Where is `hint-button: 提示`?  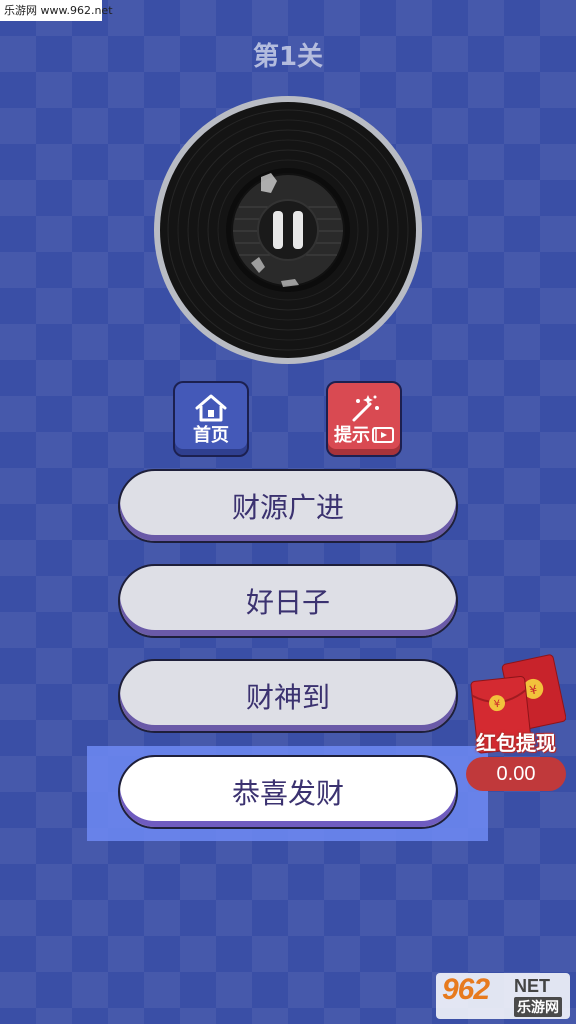 hint-button: 提示 is located at coordinates (364, 419).